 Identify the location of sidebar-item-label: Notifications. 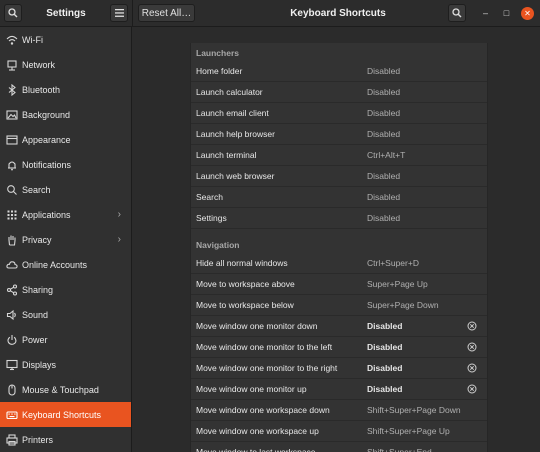
(47, 164).